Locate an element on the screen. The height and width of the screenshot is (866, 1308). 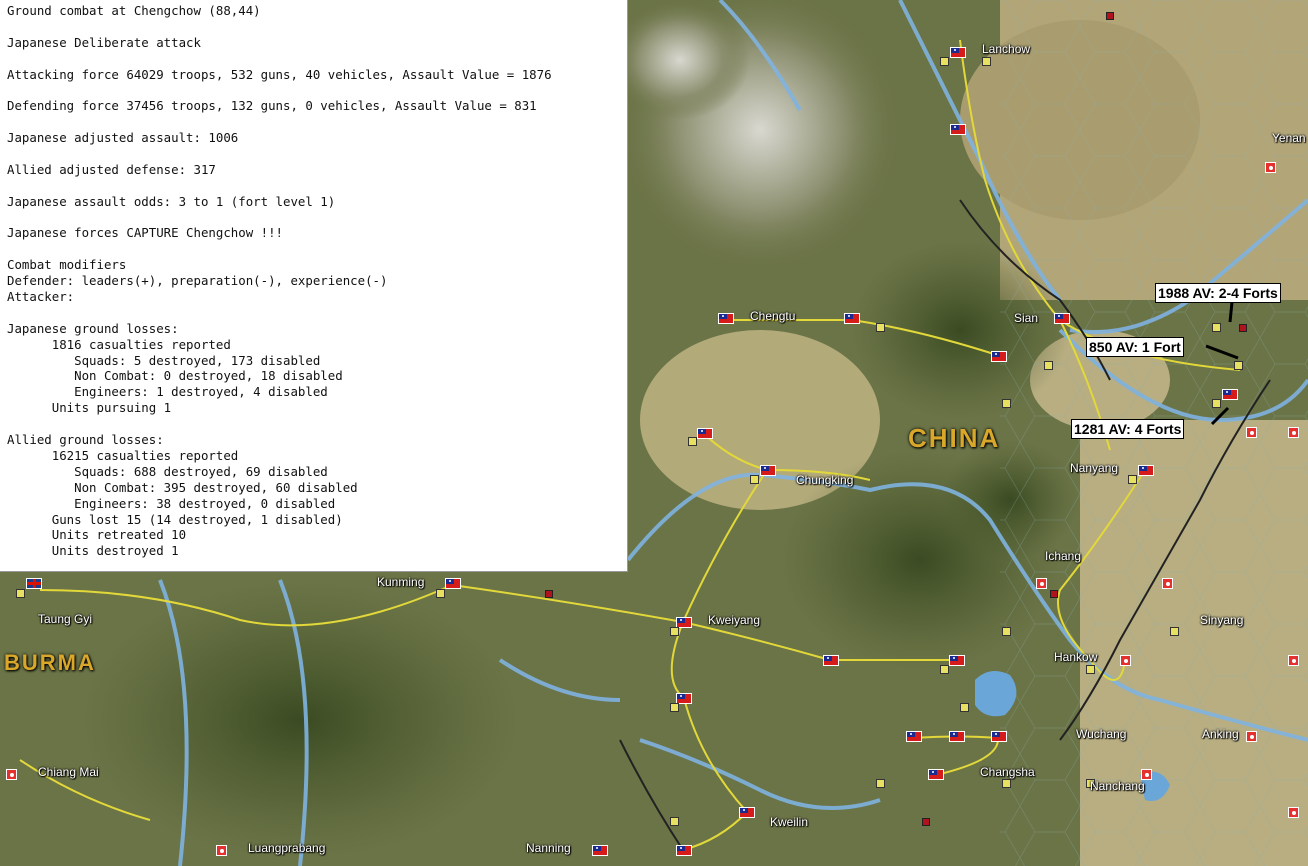
report-line: Combat modifiers is located at coordinates (67, 265).